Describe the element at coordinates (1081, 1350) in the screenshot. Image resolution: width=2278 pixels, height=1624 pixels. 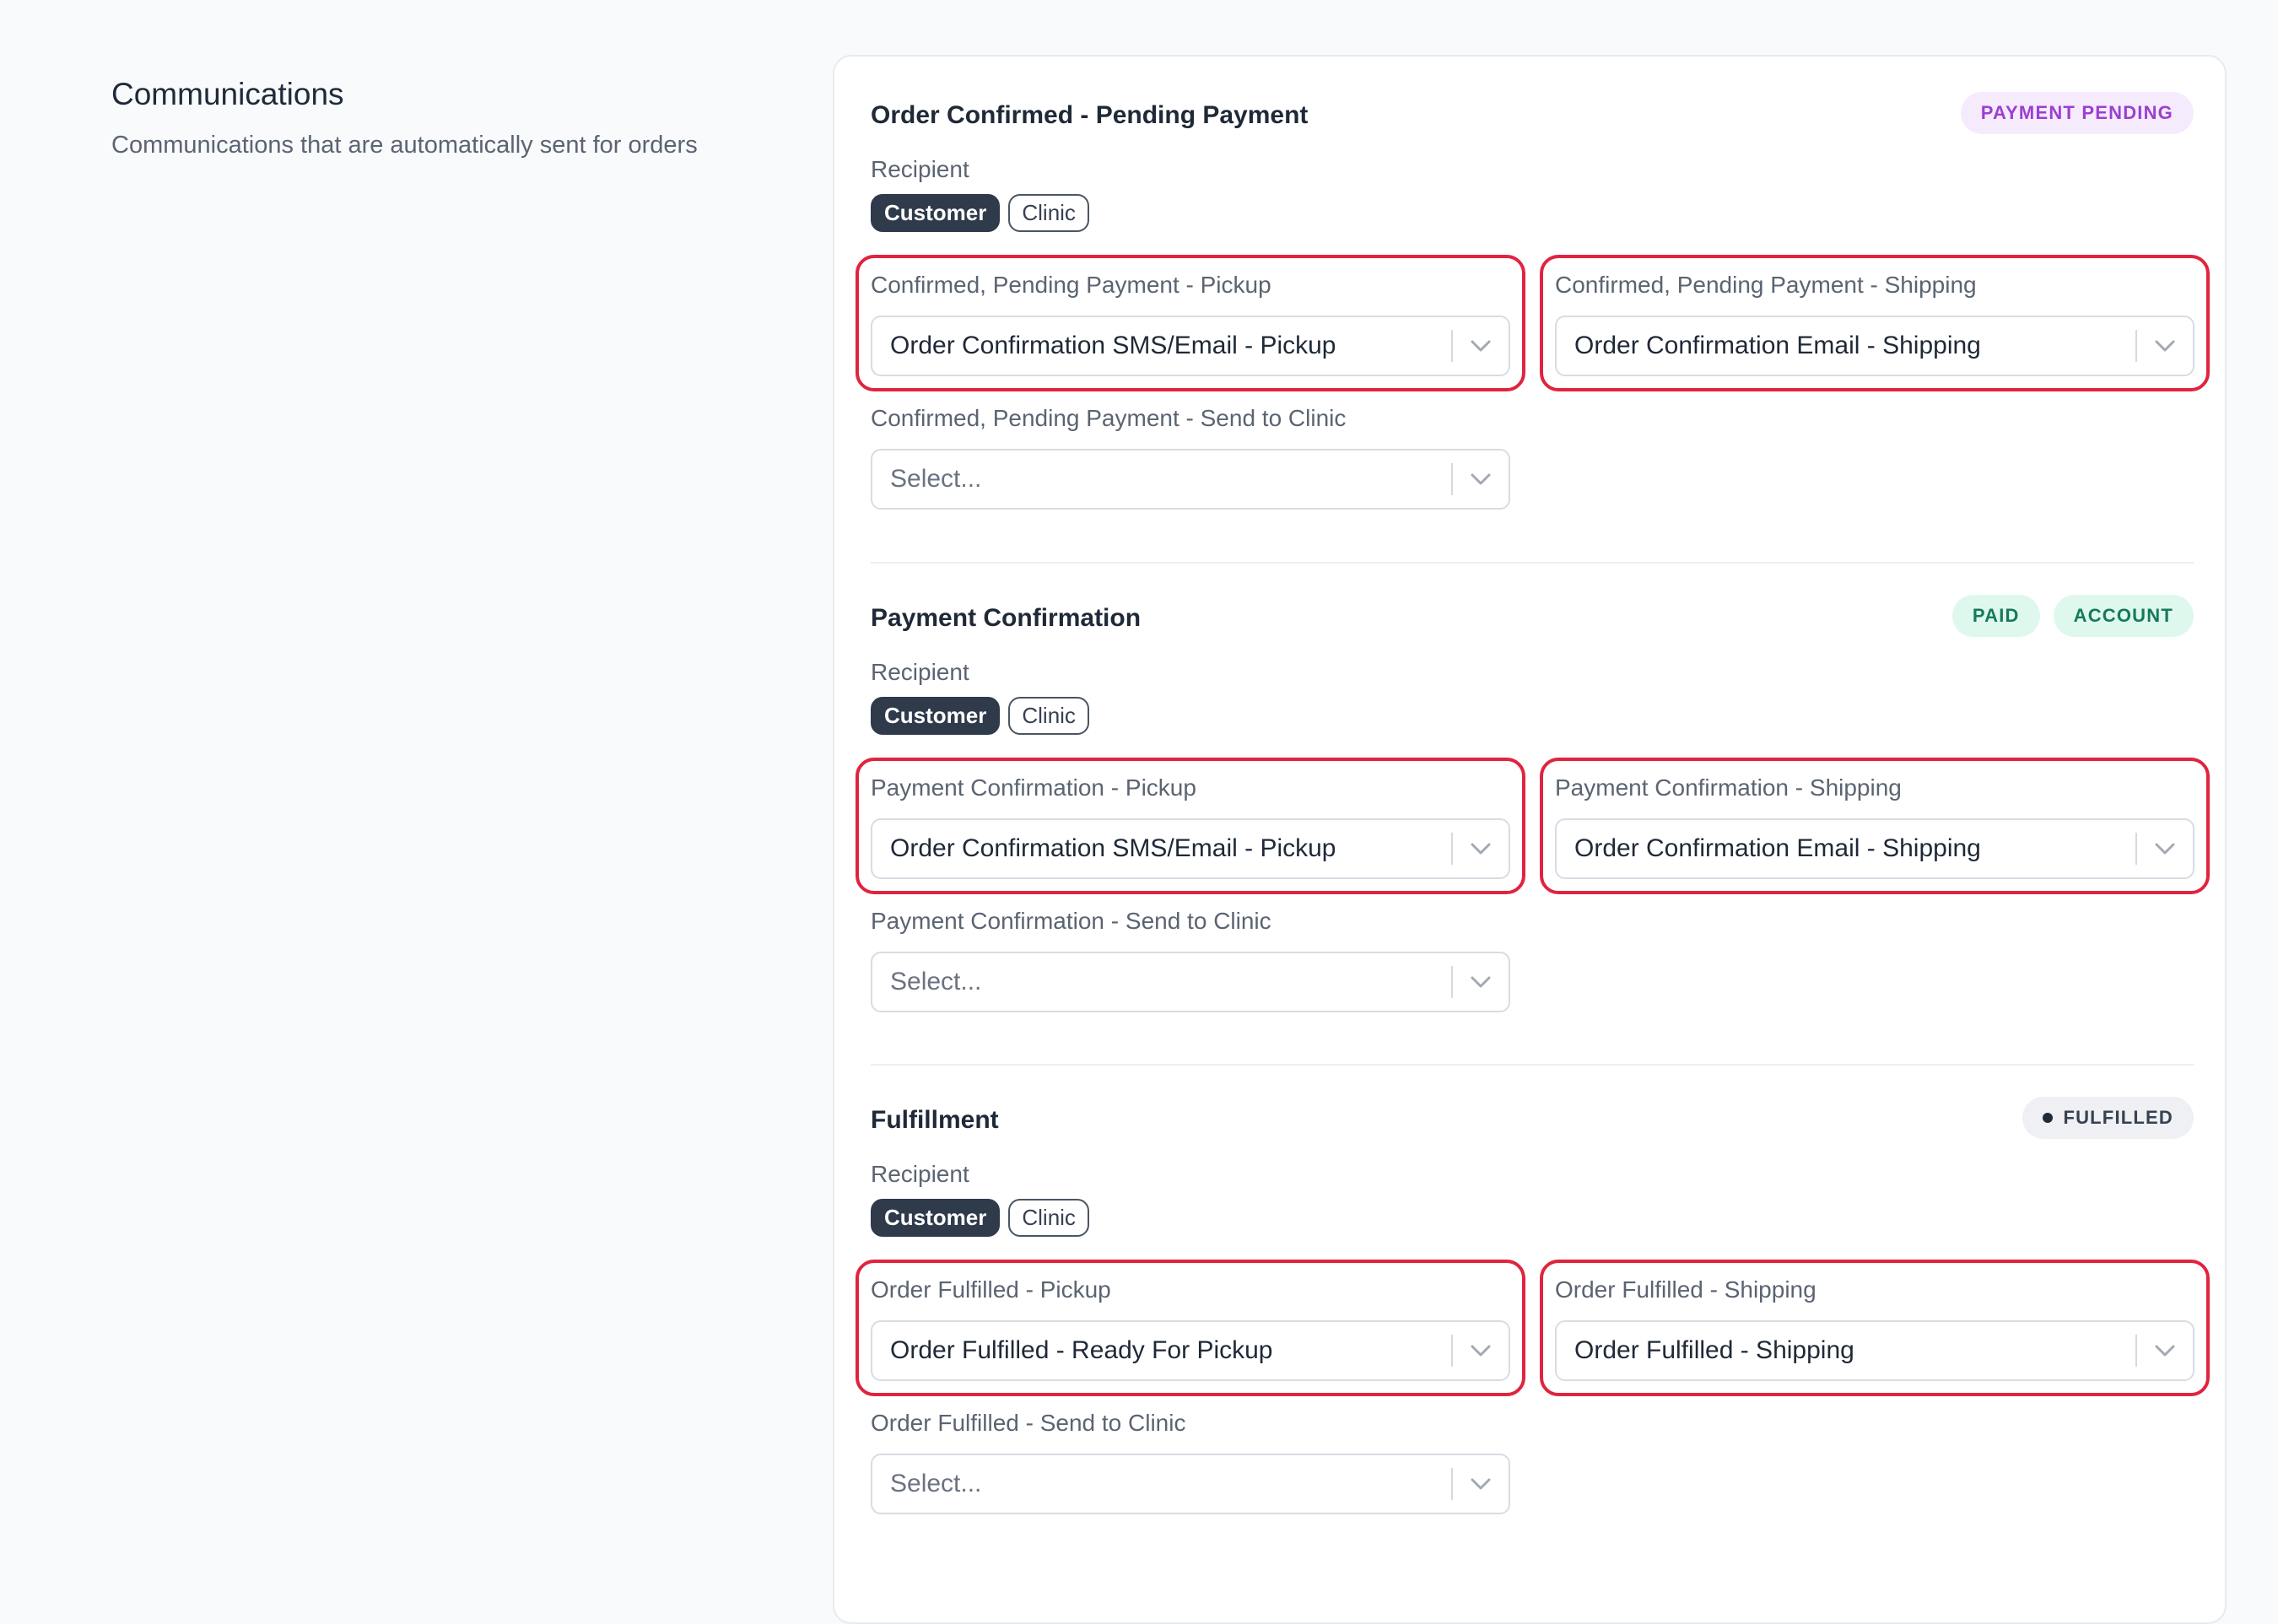
I see `select-value: Order Fulfilled - Ready For Pickup` at that location.